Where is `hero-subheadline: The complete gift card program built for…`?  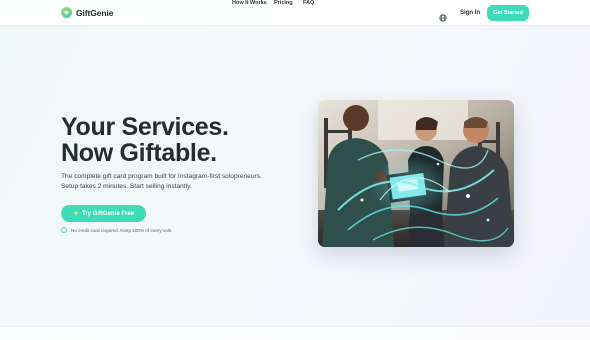
hero-subheadline: The complete gift card program built for… is located at coordinates (161, 181).